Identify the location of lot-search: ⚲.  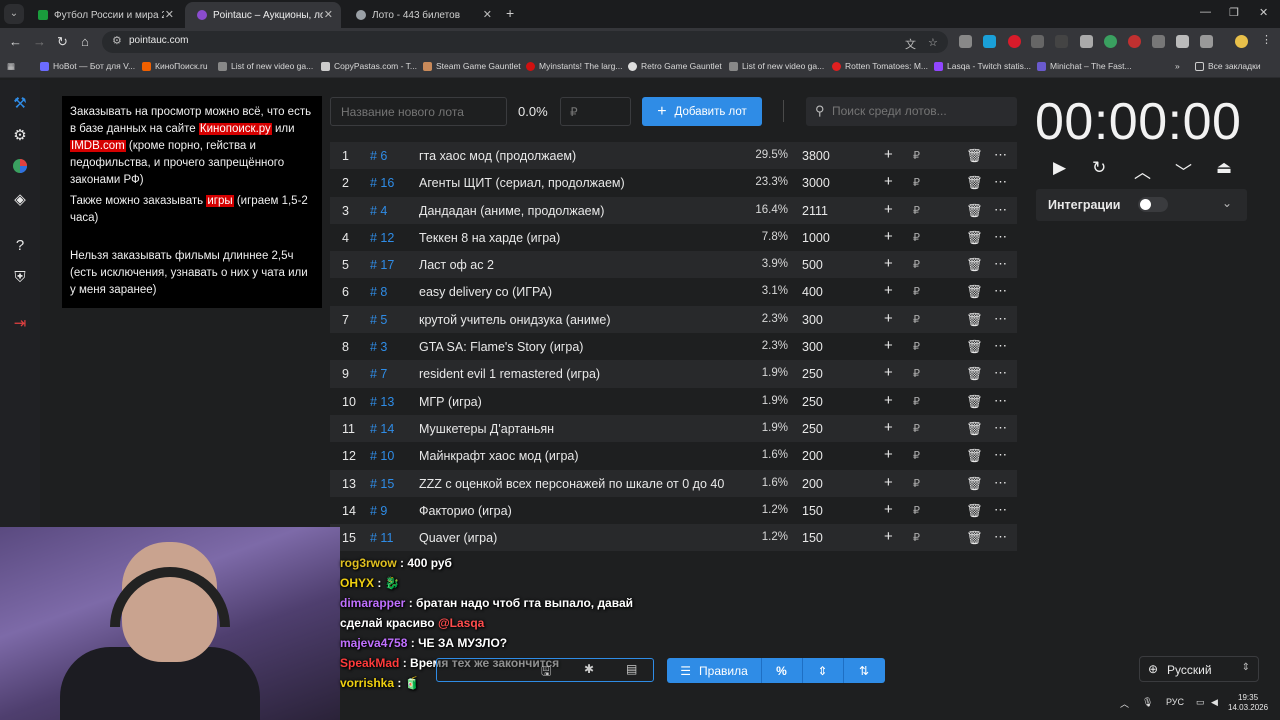
(911, 111).